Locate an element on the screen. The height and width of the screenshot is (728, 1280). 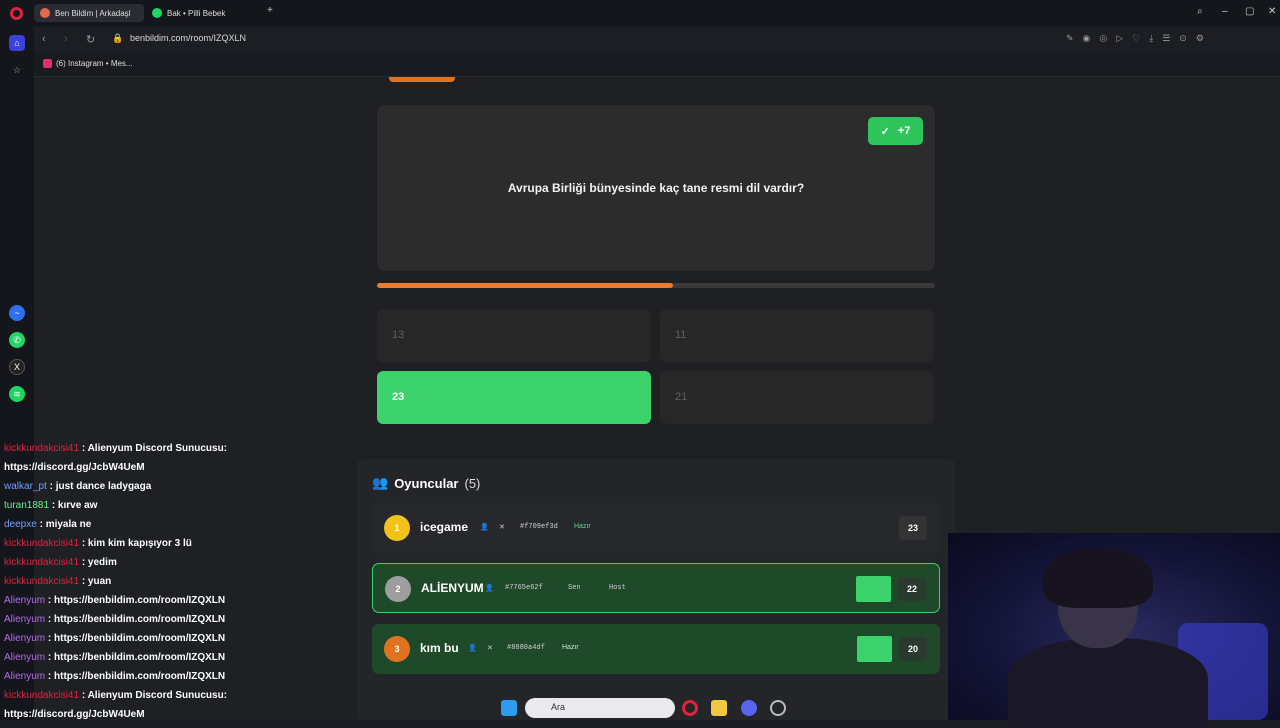
player-row-self: 2 ALİENYUM 👤 #7765e62f Sen Host 22 is located at coordinates (656, 588).